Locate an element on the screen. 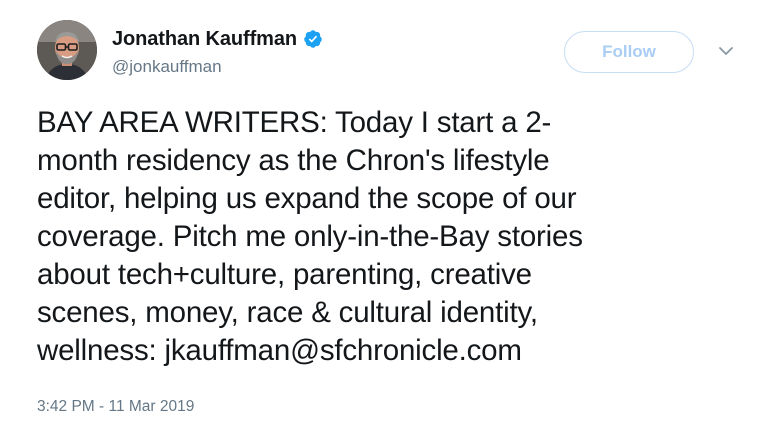  chevron-down-icon is located at coordinates (726, 50).